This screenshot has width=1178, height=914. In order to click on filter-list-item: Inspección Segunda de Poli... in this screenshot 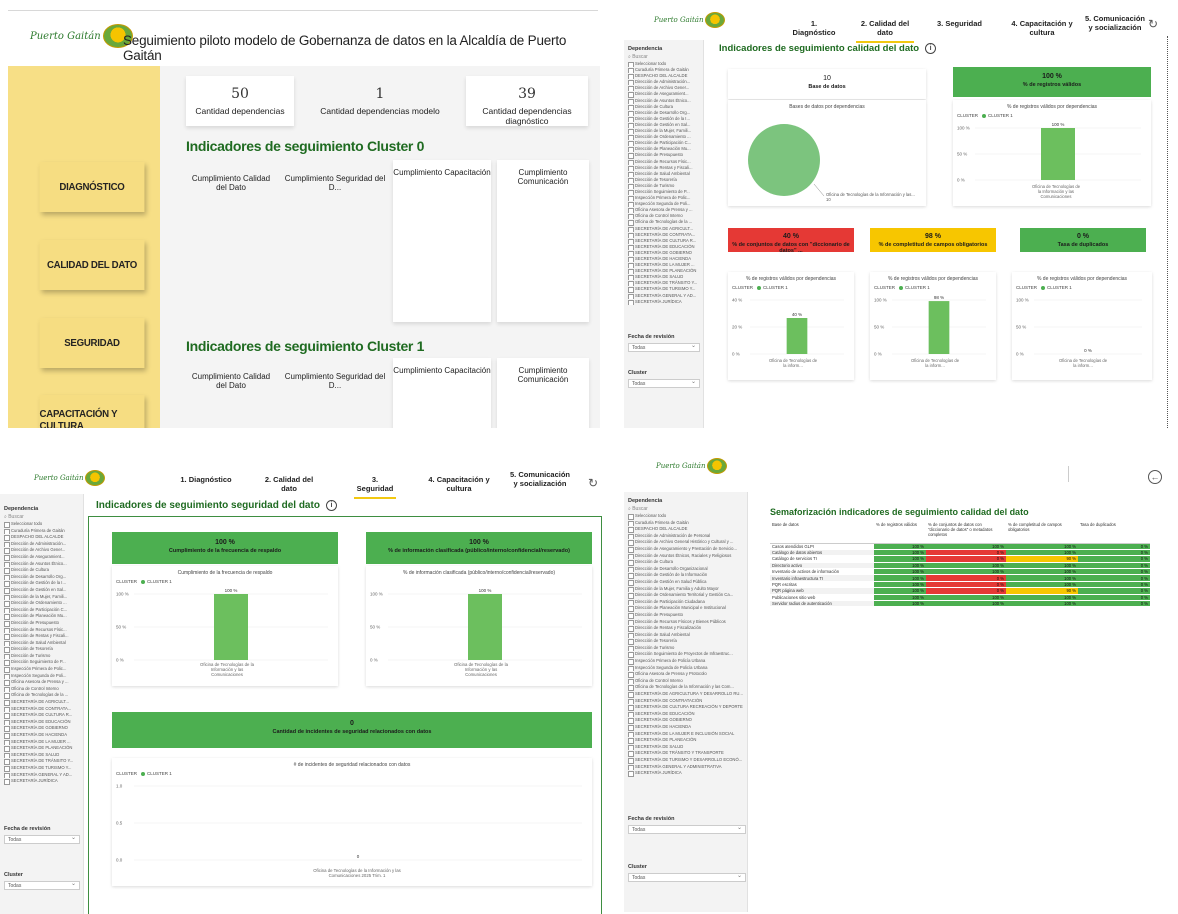, I will do `click(42, 676)`.